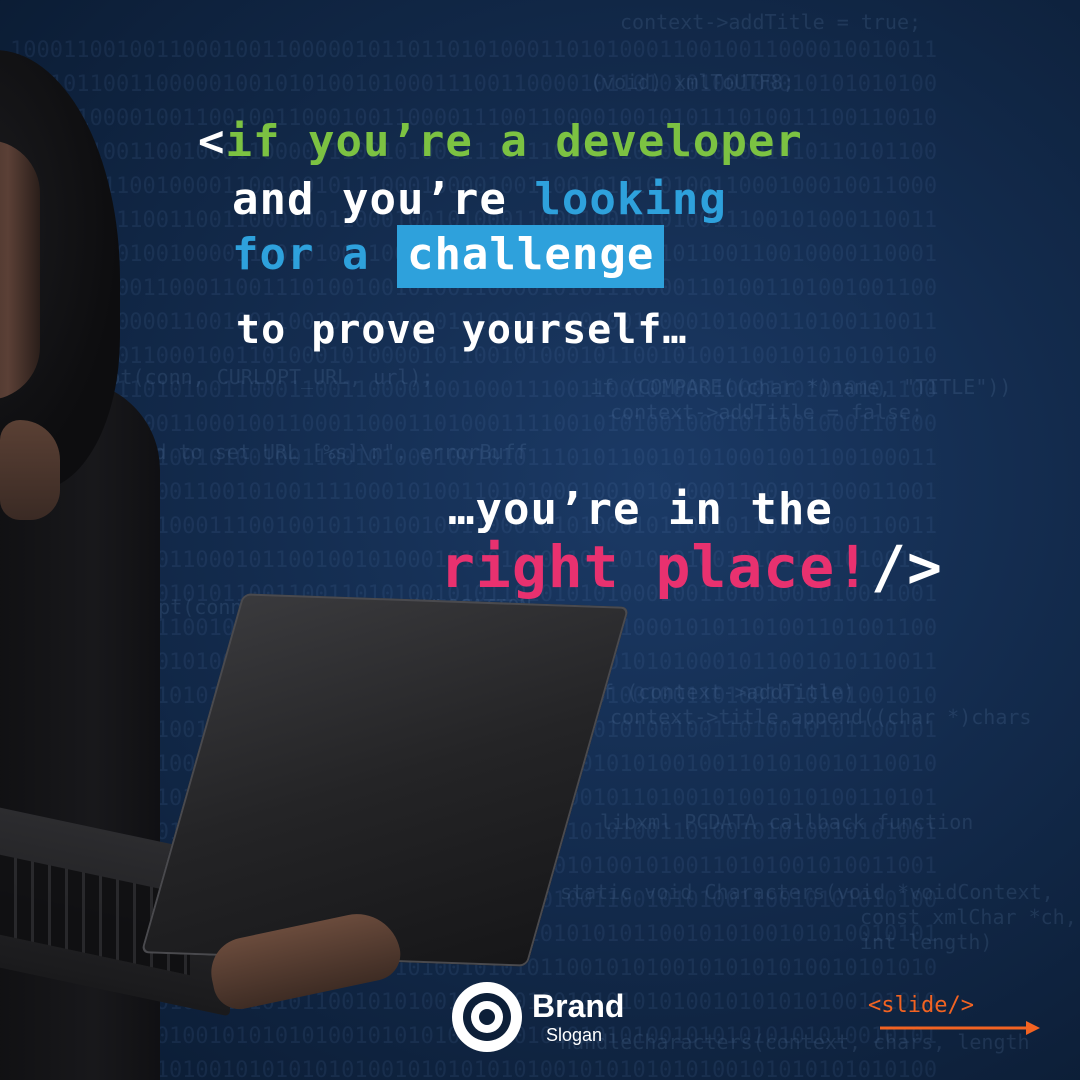 The width and height of the screenshot is (1080, 1080). I want to click on headline-line-1: <if you’re a developer, so click(500, 142).